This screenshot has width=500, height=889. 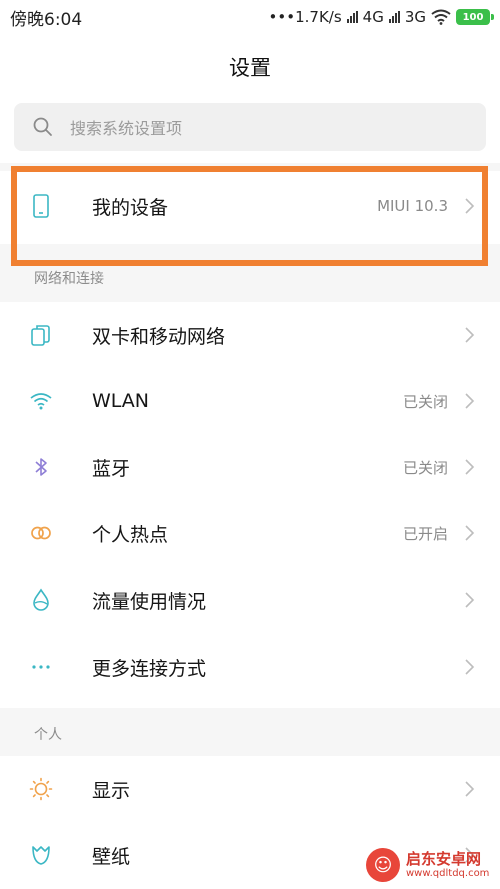 I want to click on bluetooth-status: 已关闭, so click(x=425, y=467).